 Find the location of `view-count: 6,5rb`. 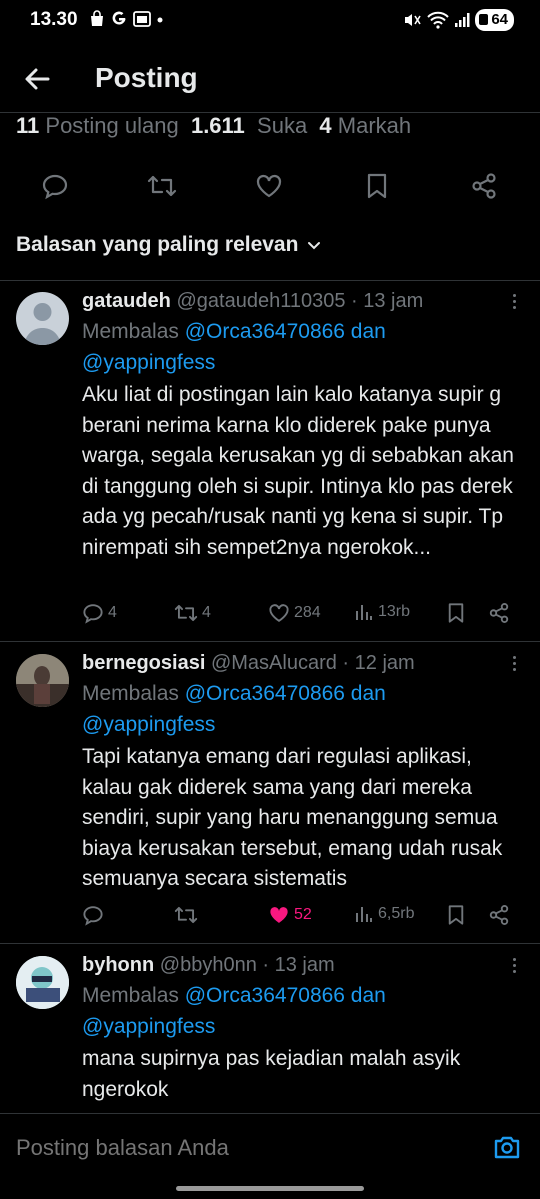

view-count: 6,5rb is located at coordinates (396, 913).